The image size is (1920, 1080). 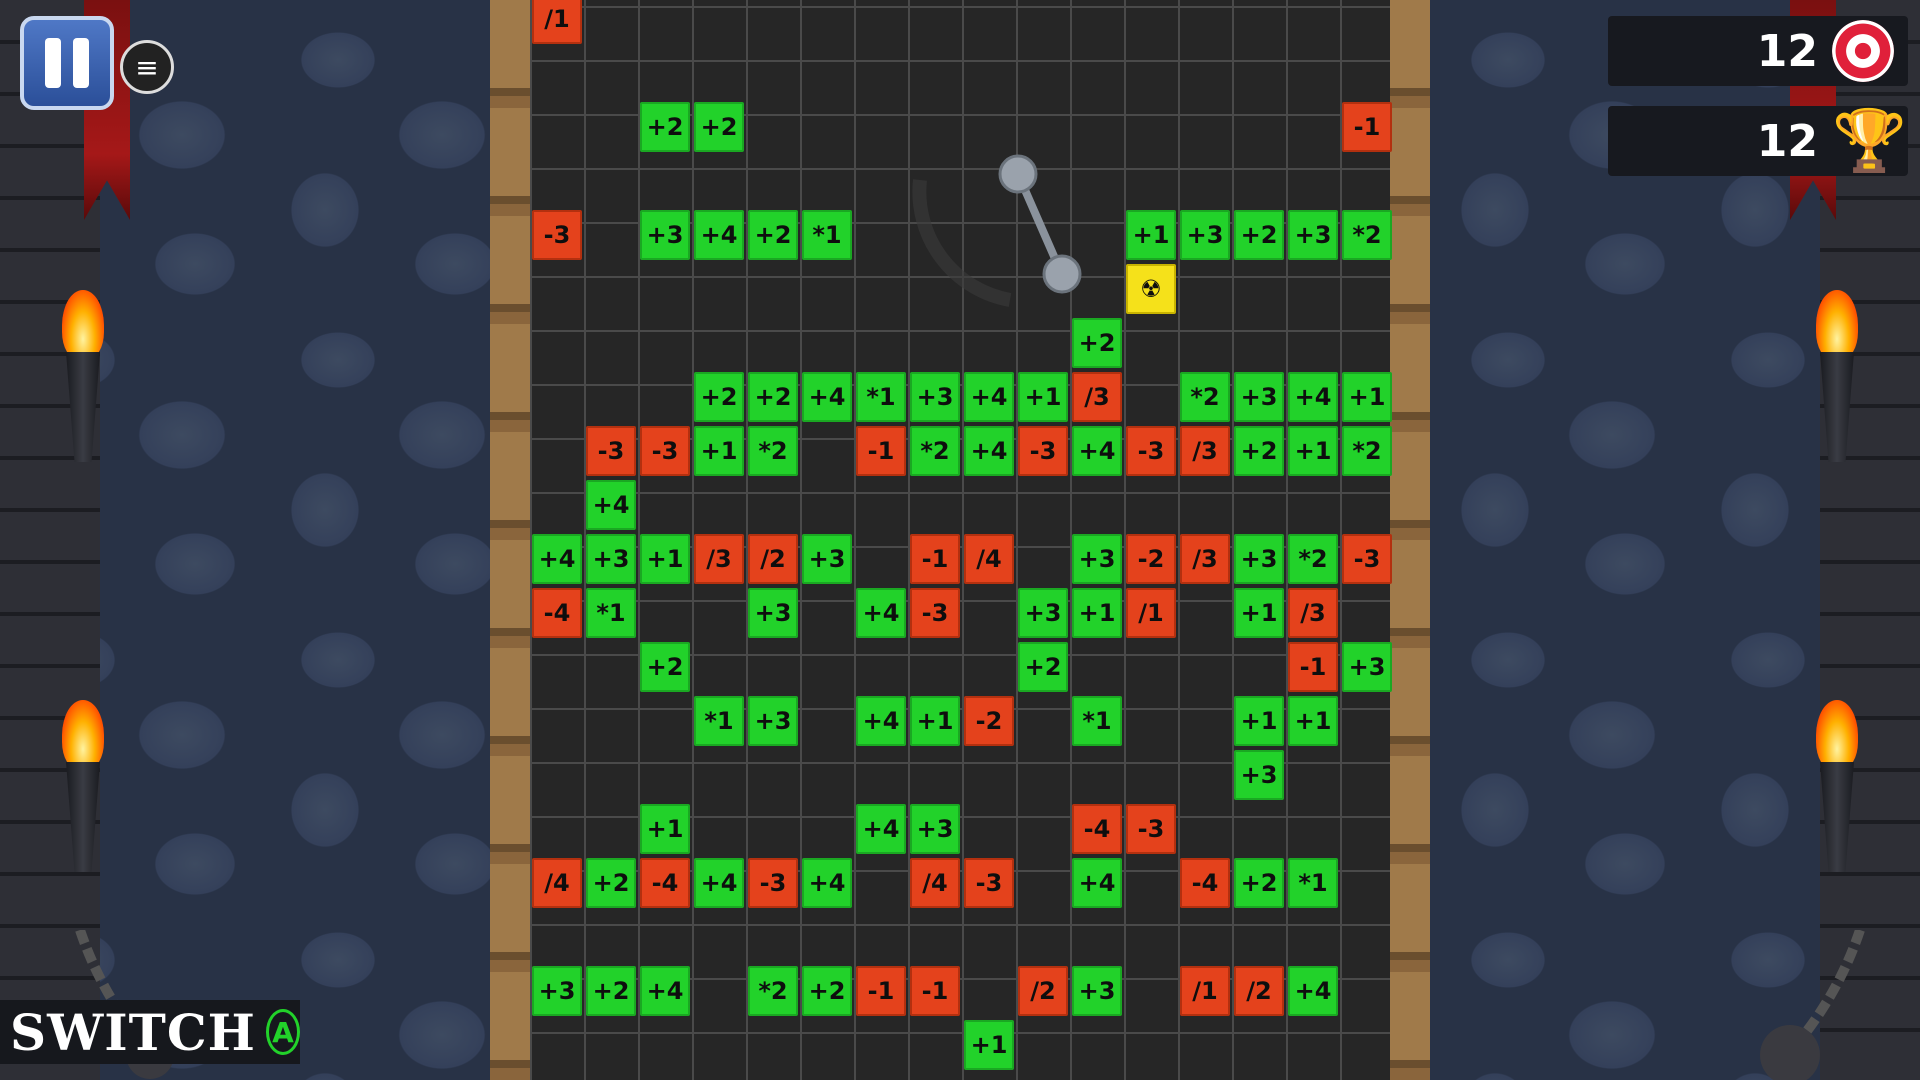 I want to click on switch-prompt: SWITCH A, so click(x=150, y=1032).